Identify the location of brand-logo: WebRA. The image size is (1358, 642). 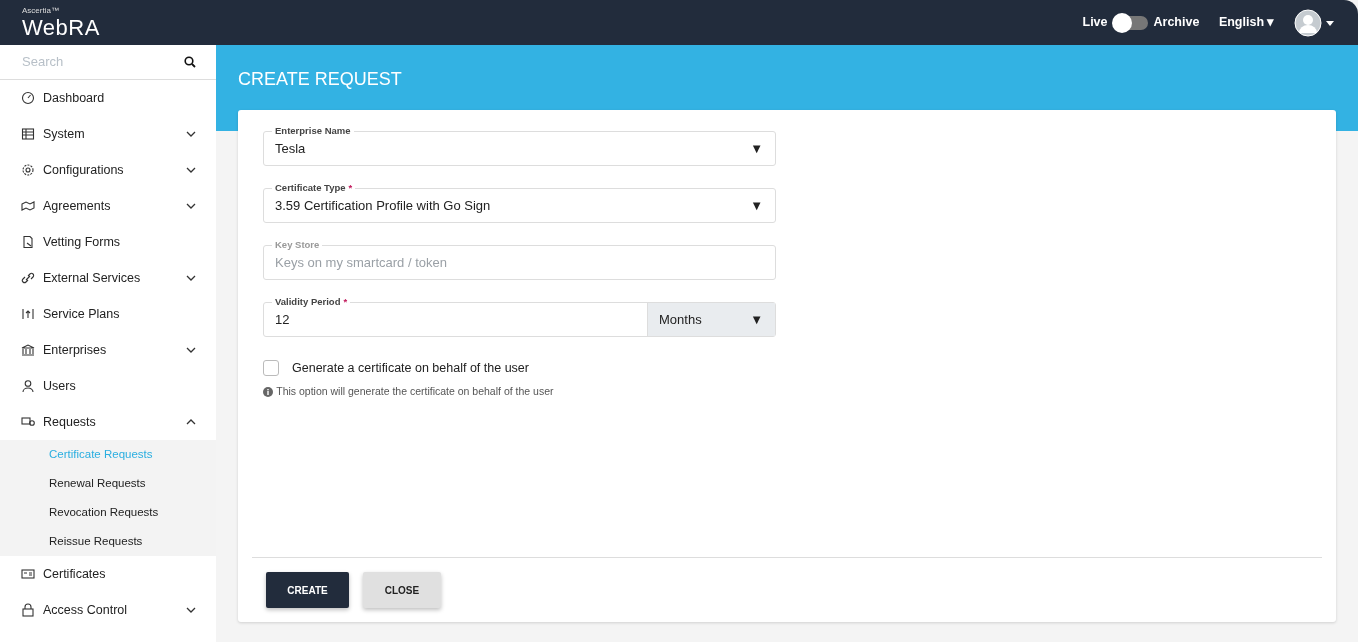
(61, 27).